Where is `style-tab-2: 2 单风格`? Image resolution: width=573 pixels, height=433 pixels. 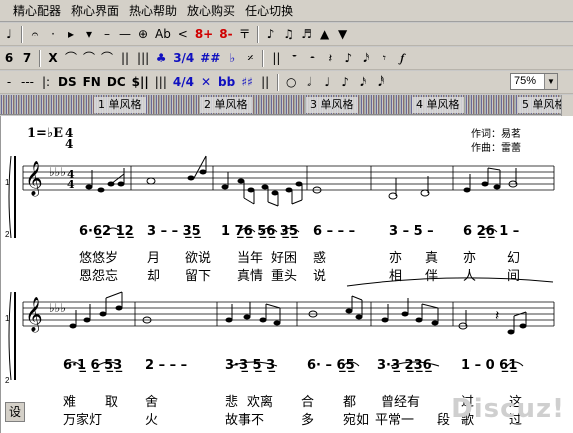
style-tab-2: 2 单风格 is located at coordinates (226, 105).